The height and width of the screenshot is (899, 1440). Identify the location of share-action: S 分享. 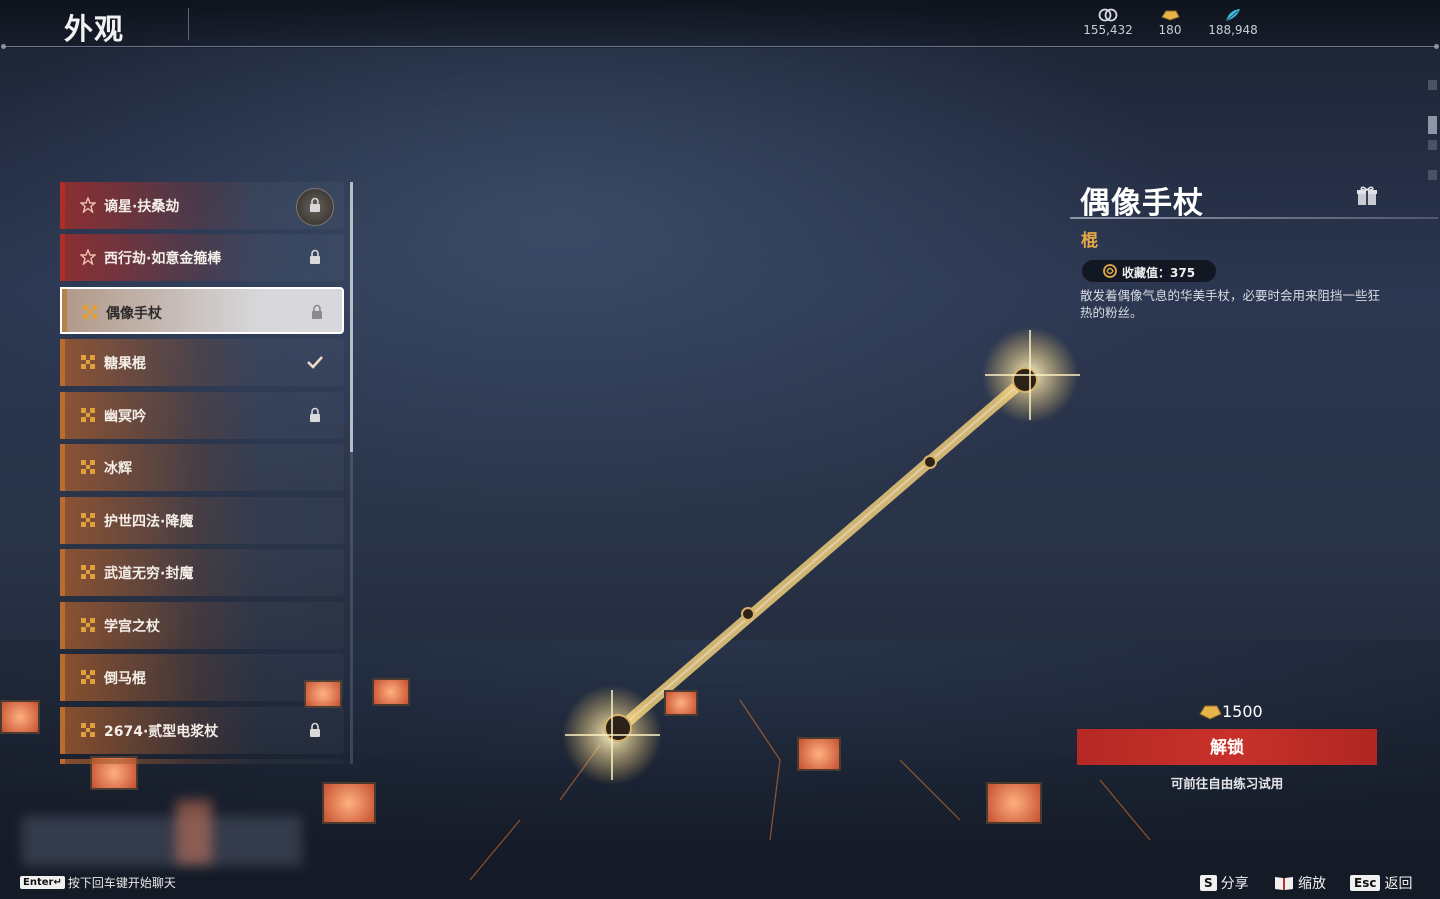
(1224, 882).